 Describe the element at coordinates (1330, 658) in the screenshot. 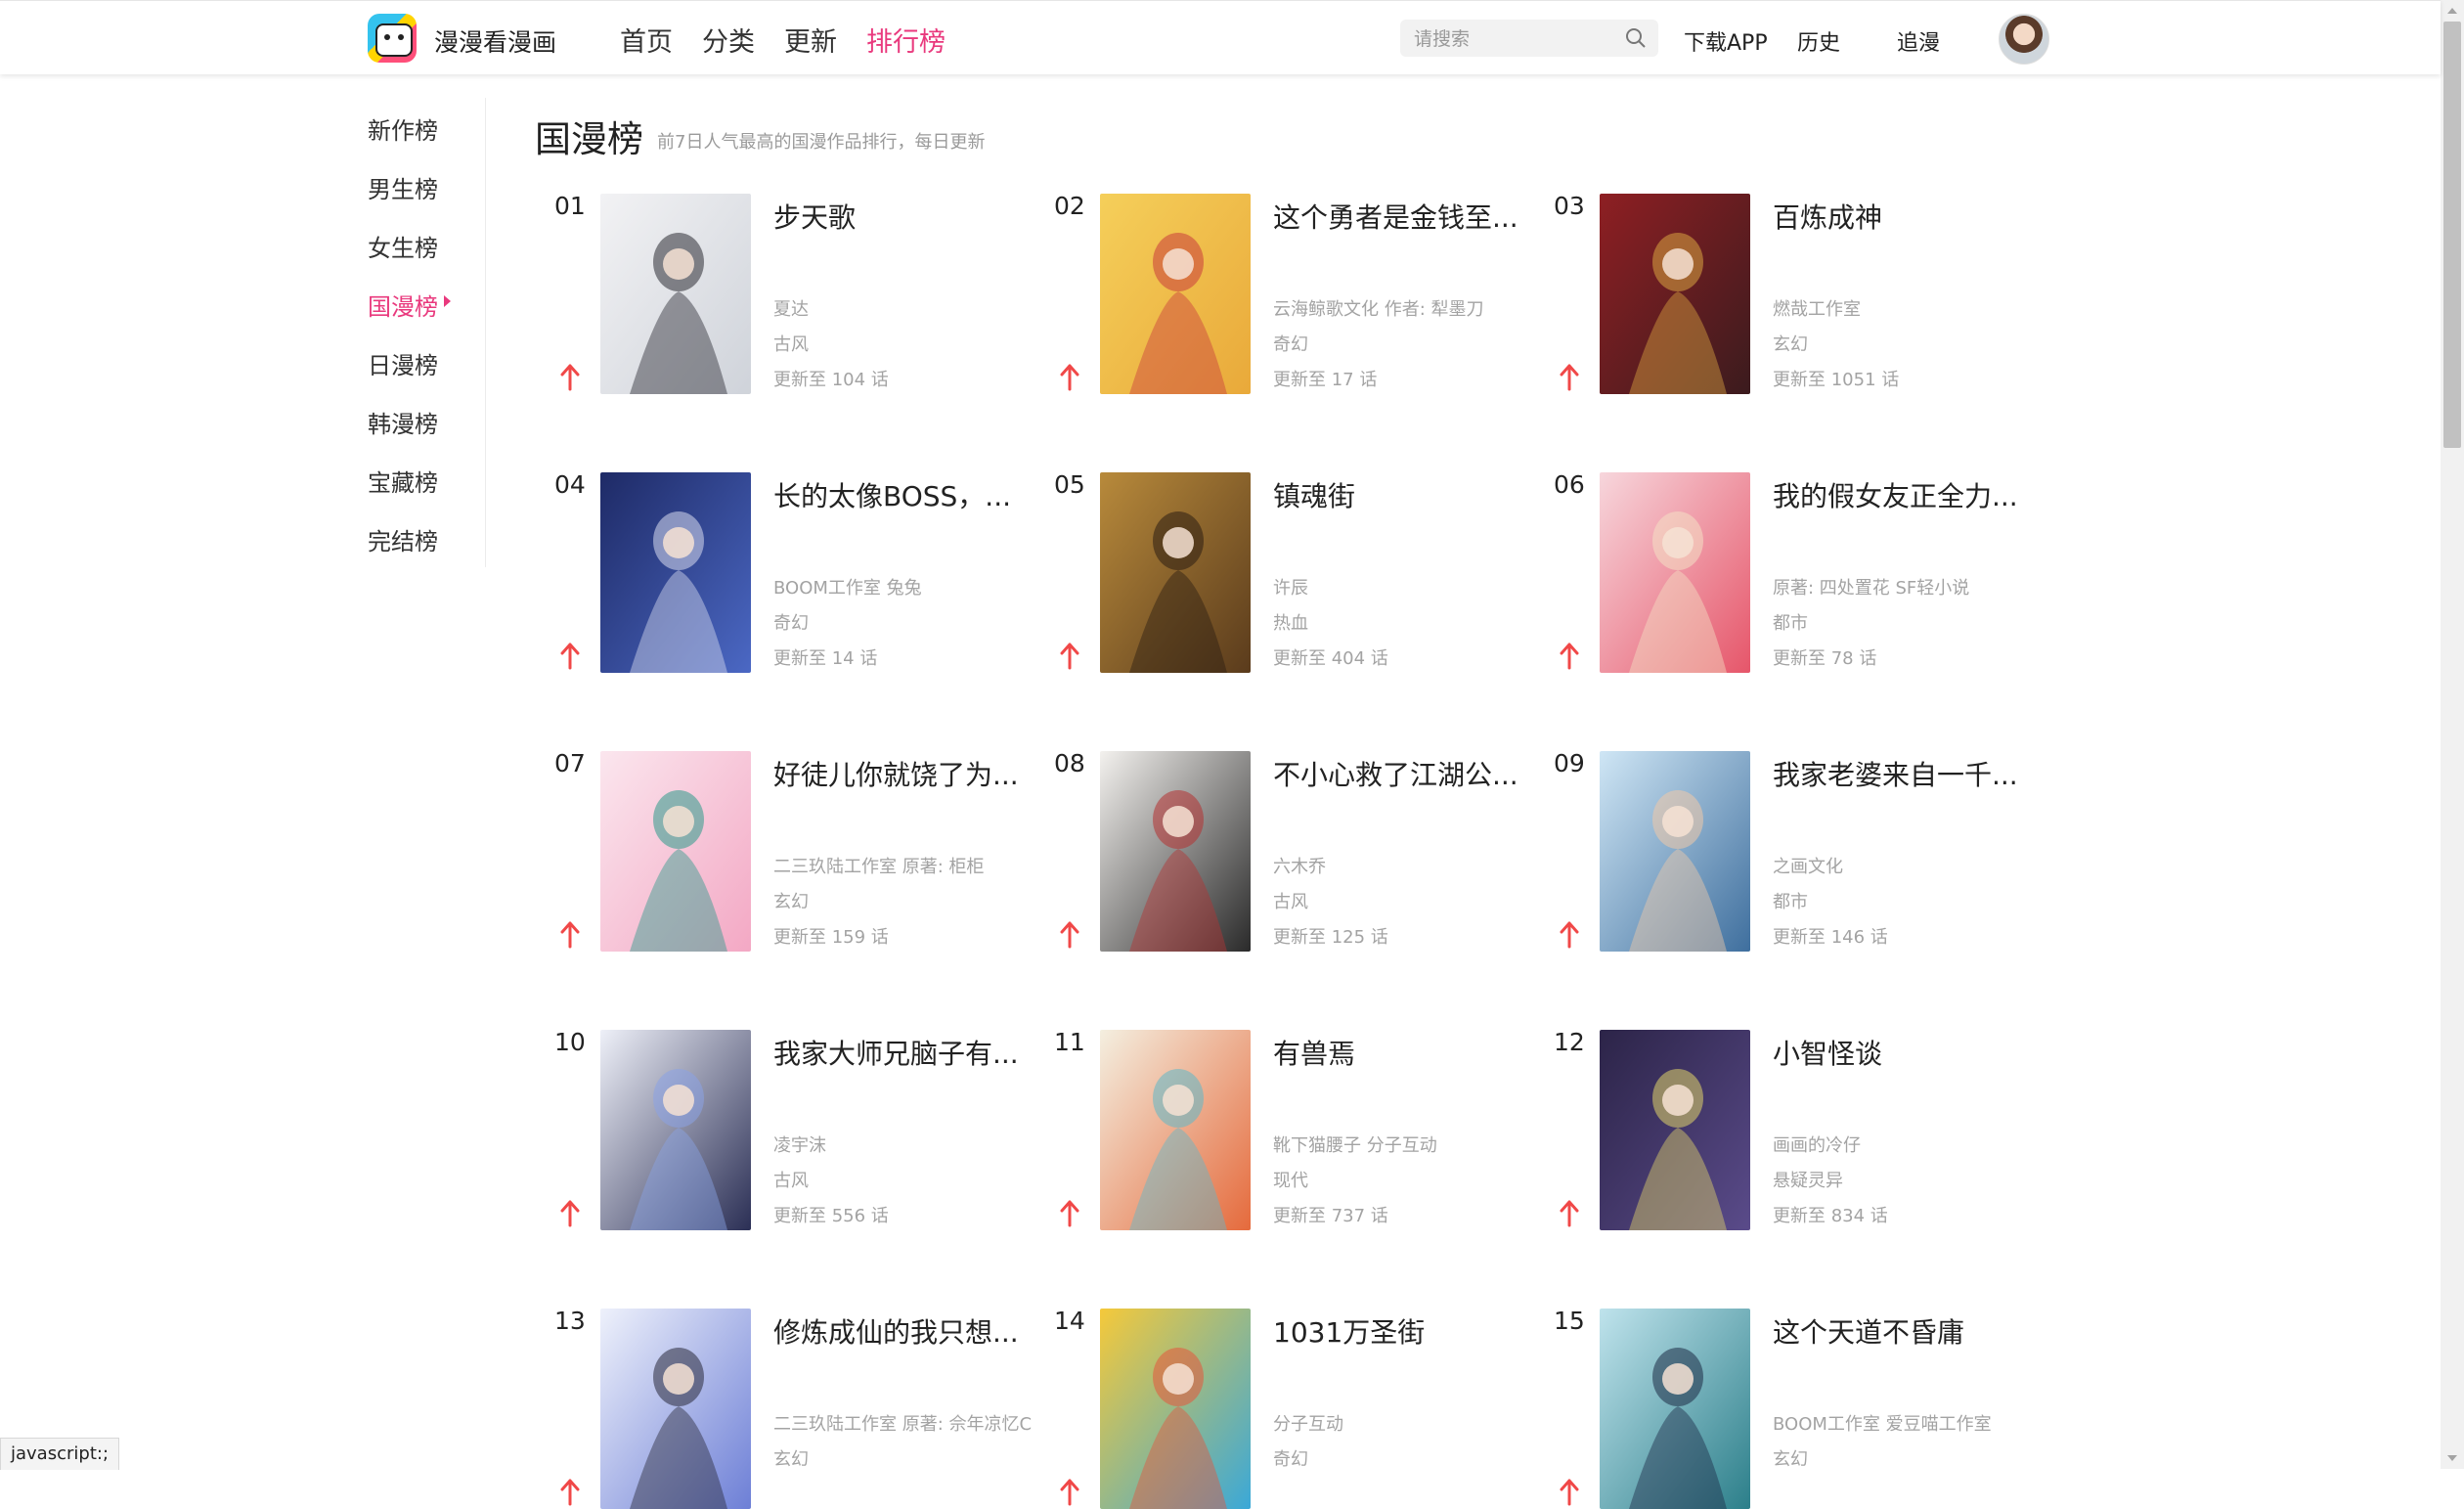

I see `comic-update-status: 更新至 404 话` at that location.